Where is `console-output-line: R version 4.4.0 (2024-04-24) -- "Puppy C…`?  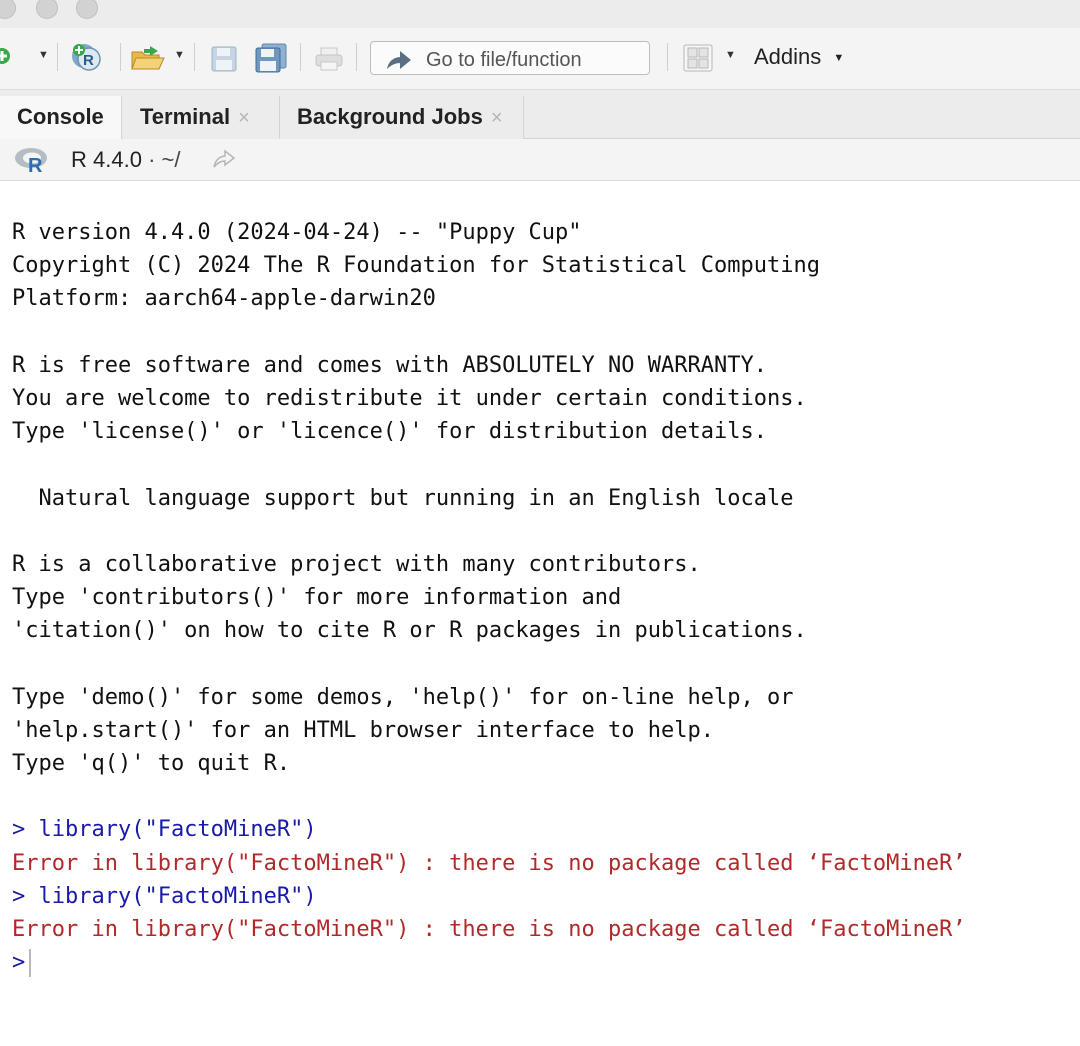
console-output-line: R version 4.4.0 (2024-04-24) -- "Puppy C… is located at coordinates (297, 232).